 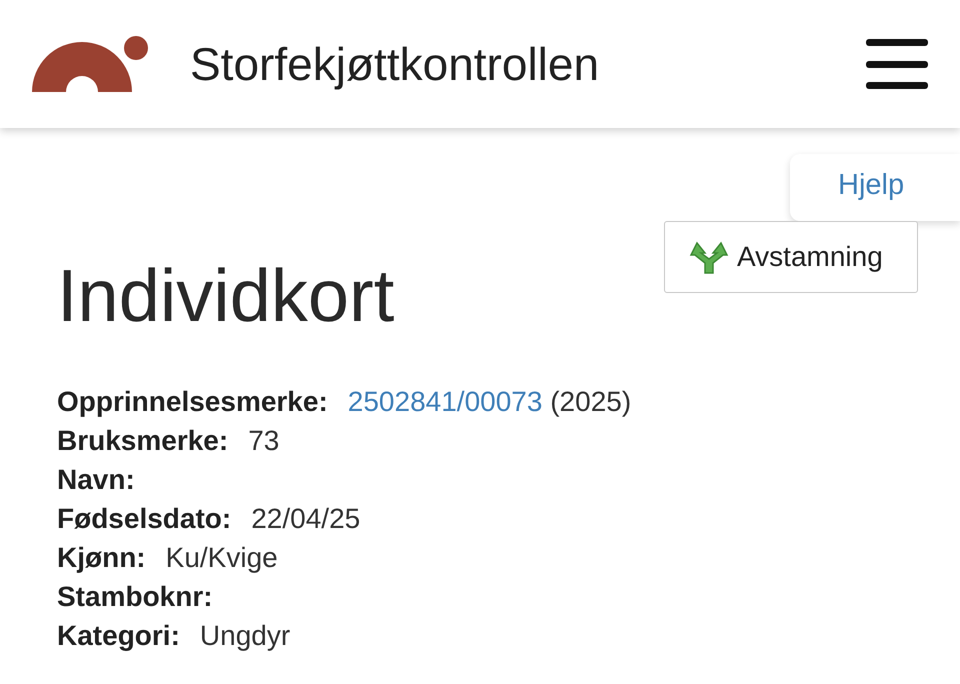 What do you see at coordinates (90, 64) in the screenshot?
I see `logo-icon` at bounding box center [90, 64].